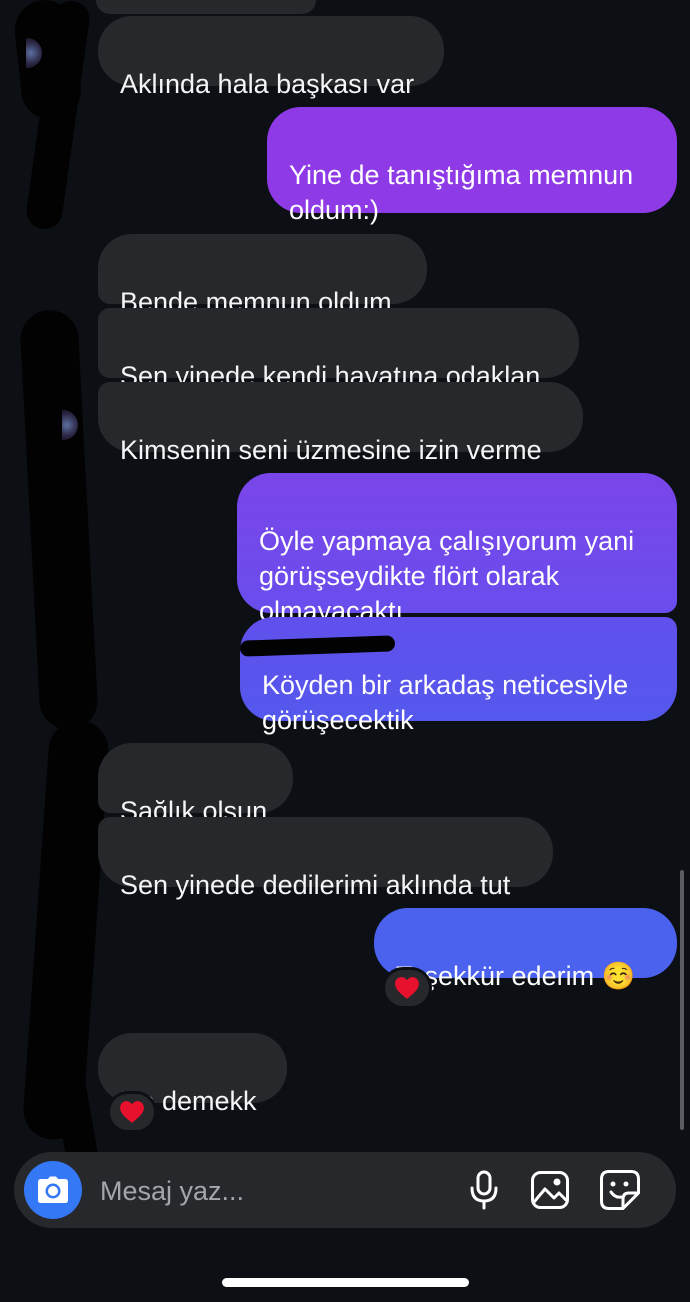 This screenshot has width=690, height=1302. Describe the element at coordinates (271, 57) in the screenshot. I see `message-incoming: Aklında hala başkası var` at that location.